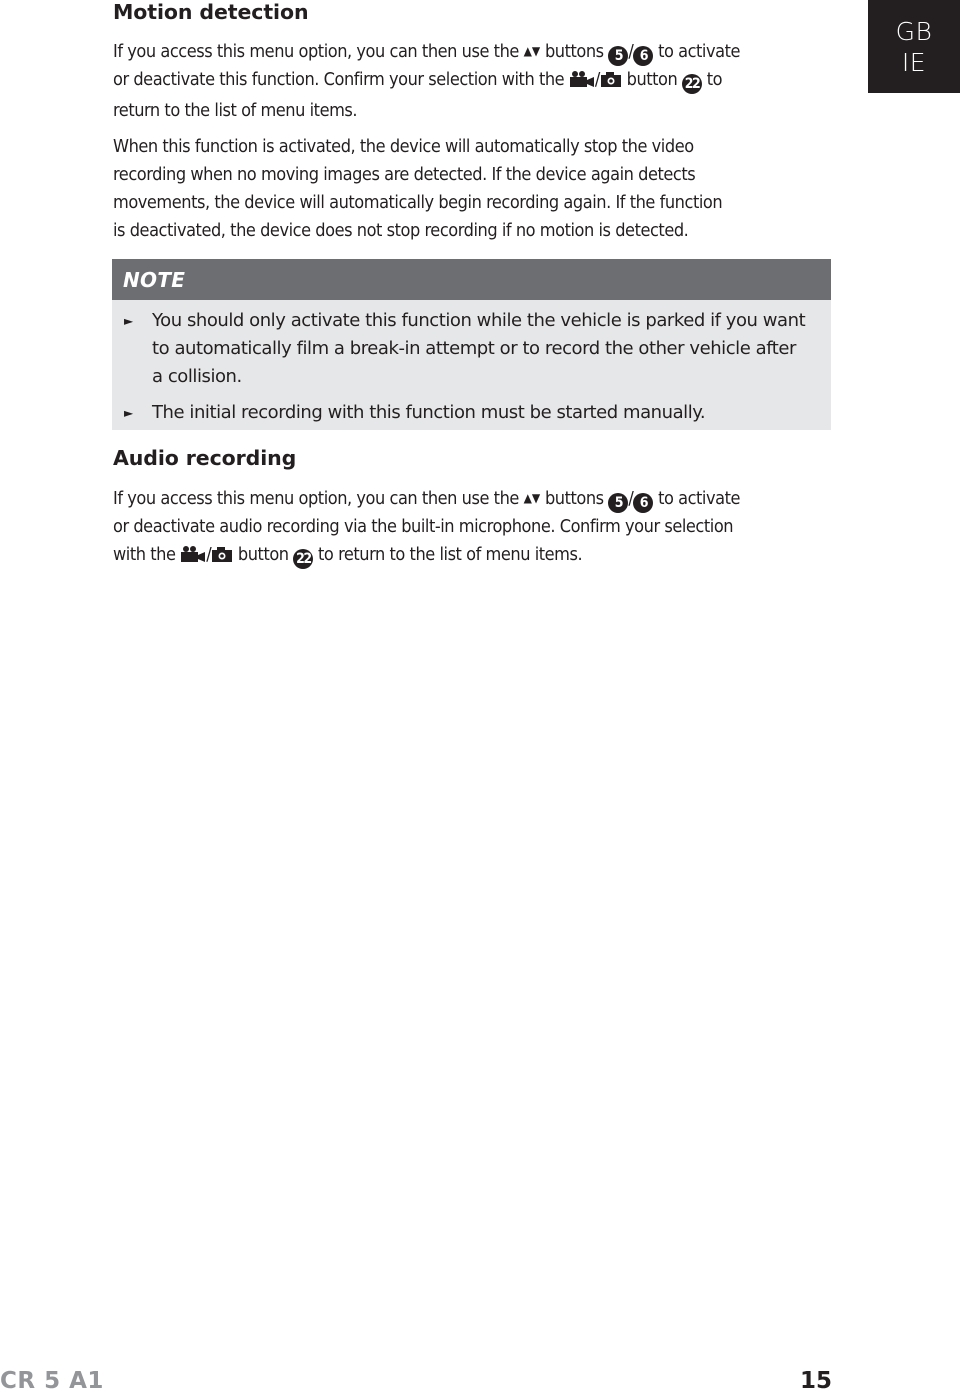  I want to click on heading-motion-detection: Motion detection, so click(211, 12).